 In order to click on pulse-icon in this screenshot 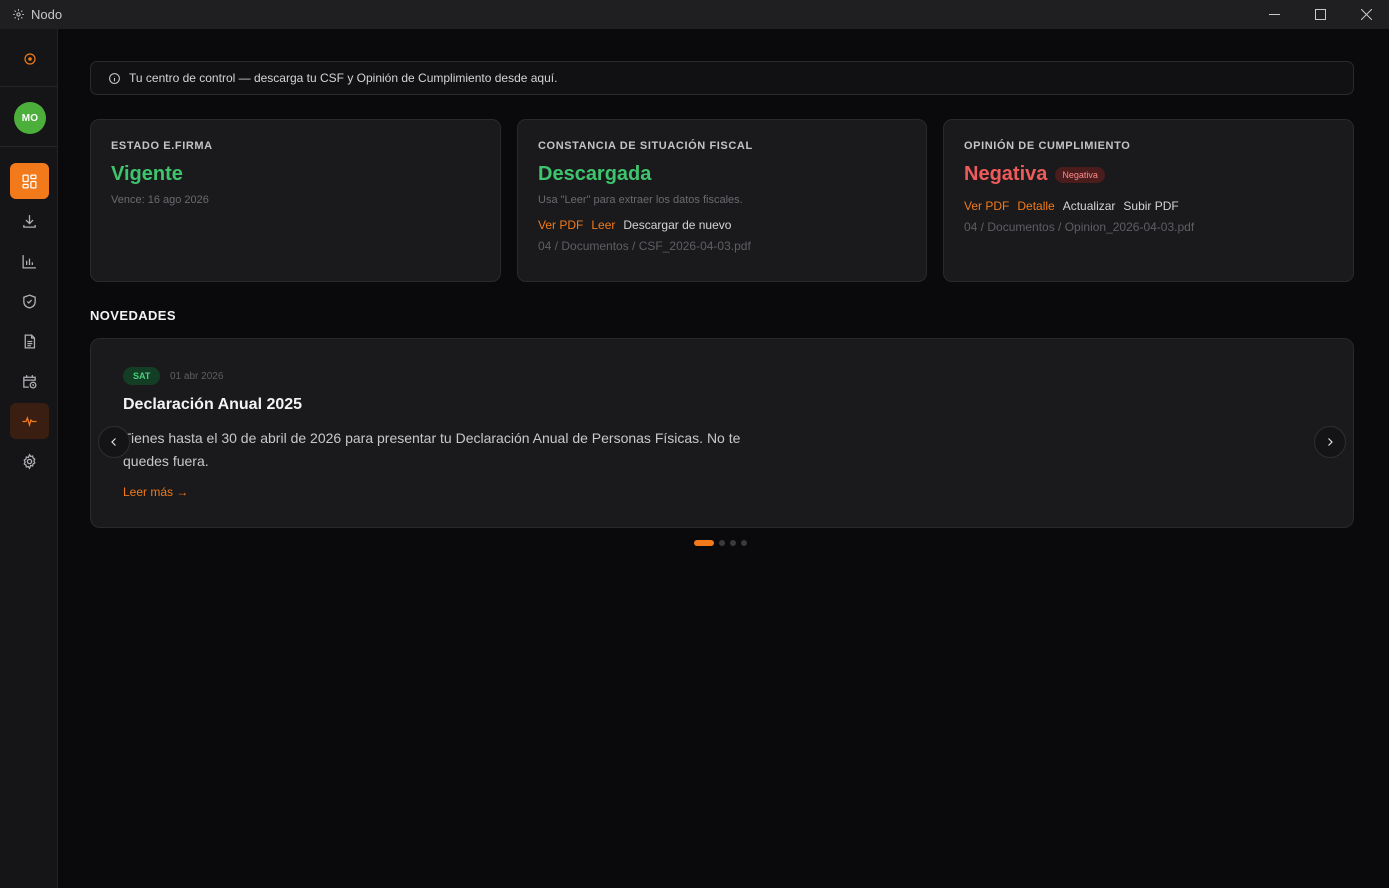, I will do `click(29, 421)`.